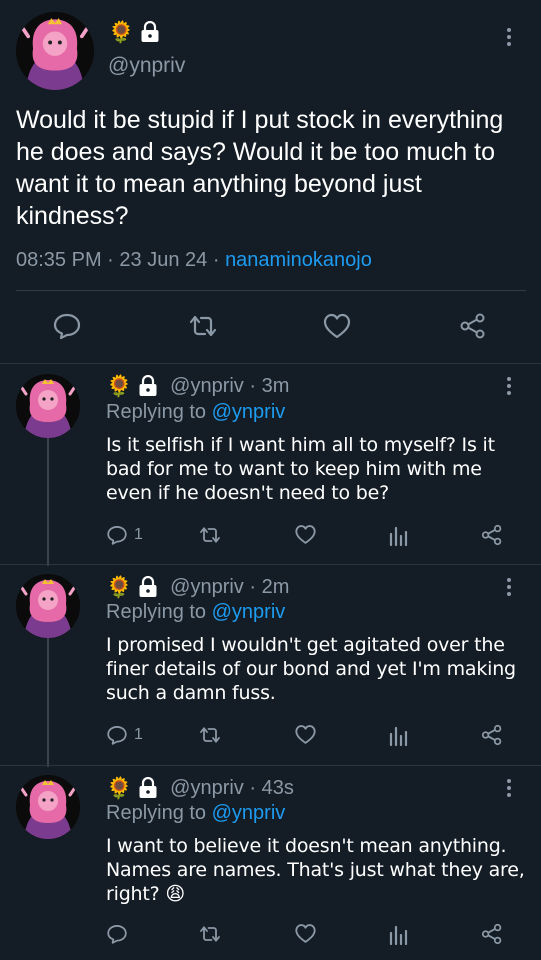  What do you see at coordinates (270, 327) in the screenshot?
I see `main-tweet-actions` at bounding box center [270, 327].